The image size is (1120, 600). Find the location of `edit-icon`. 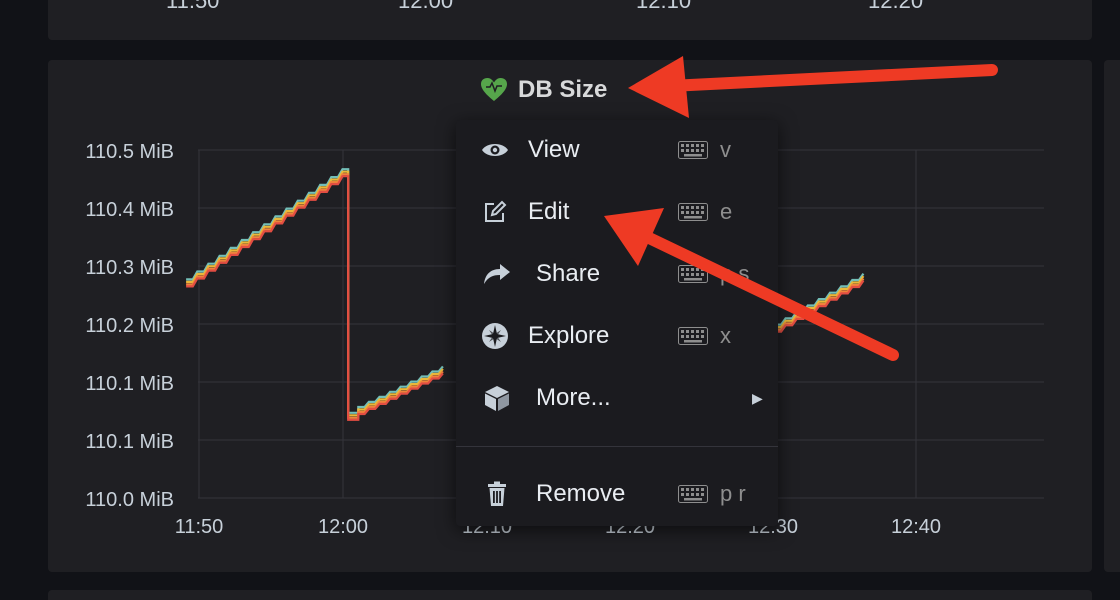

edit-icon is located at coordinates (495, 212).